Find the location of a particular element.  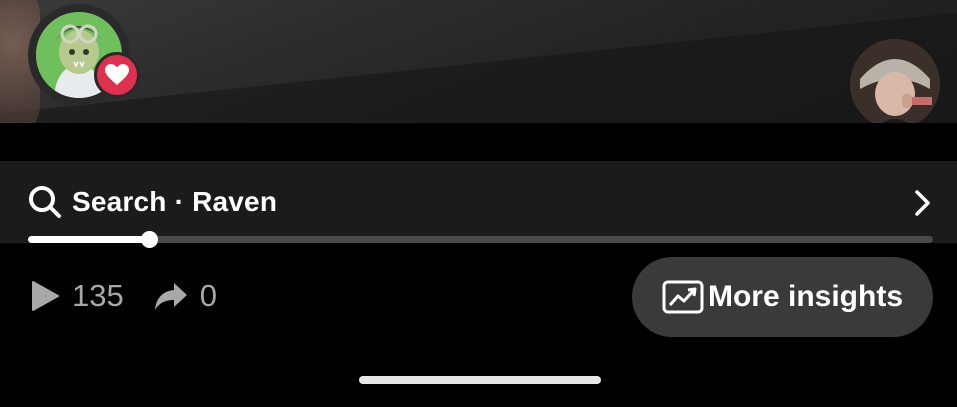

search-prefix: Search is located at coordinates (119, 201).